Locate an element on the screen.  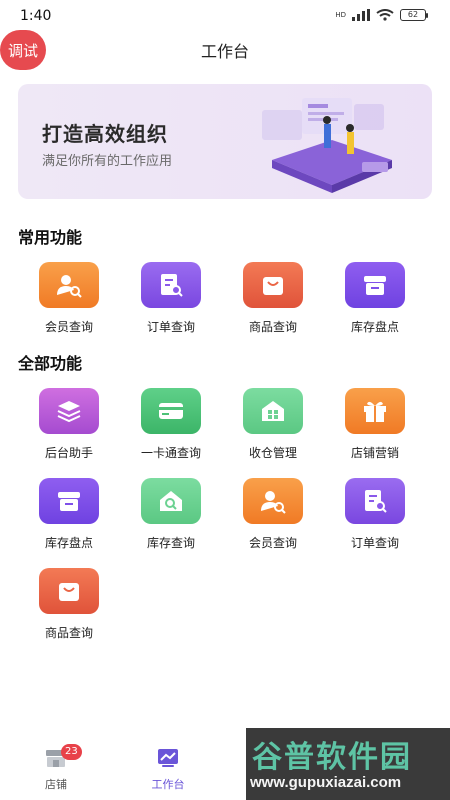
common-section-title: 常用功能 is located at coordinates (50, 237).